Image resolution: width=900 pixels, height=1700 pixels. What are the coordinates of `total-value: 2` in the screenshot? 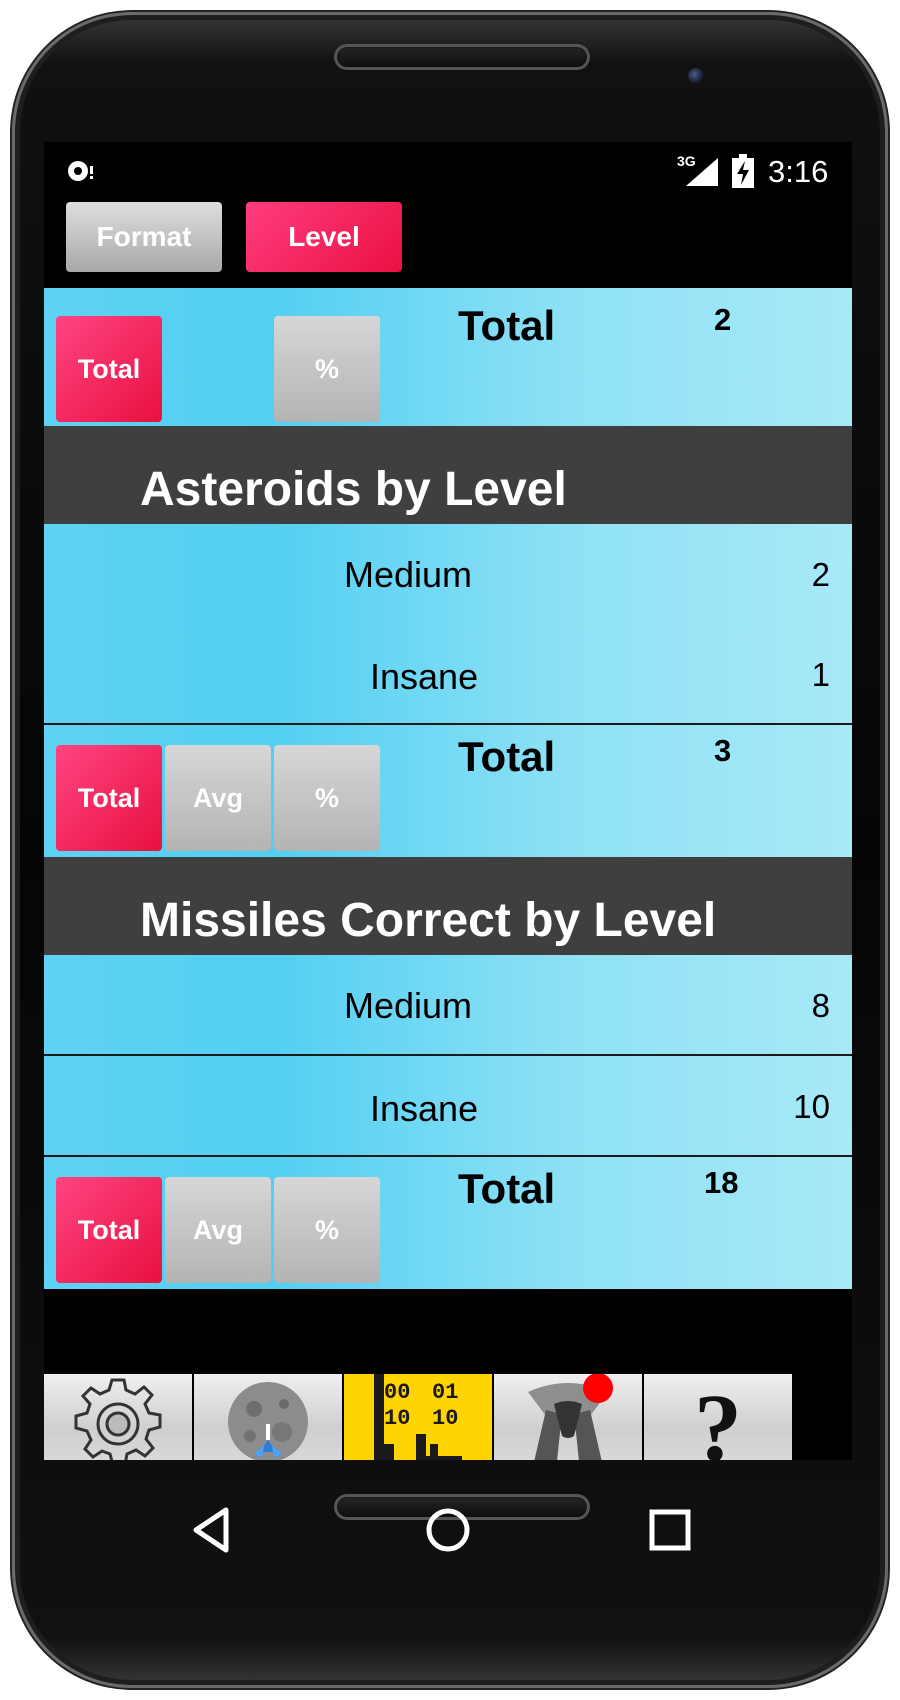 It's located at (723, 319).